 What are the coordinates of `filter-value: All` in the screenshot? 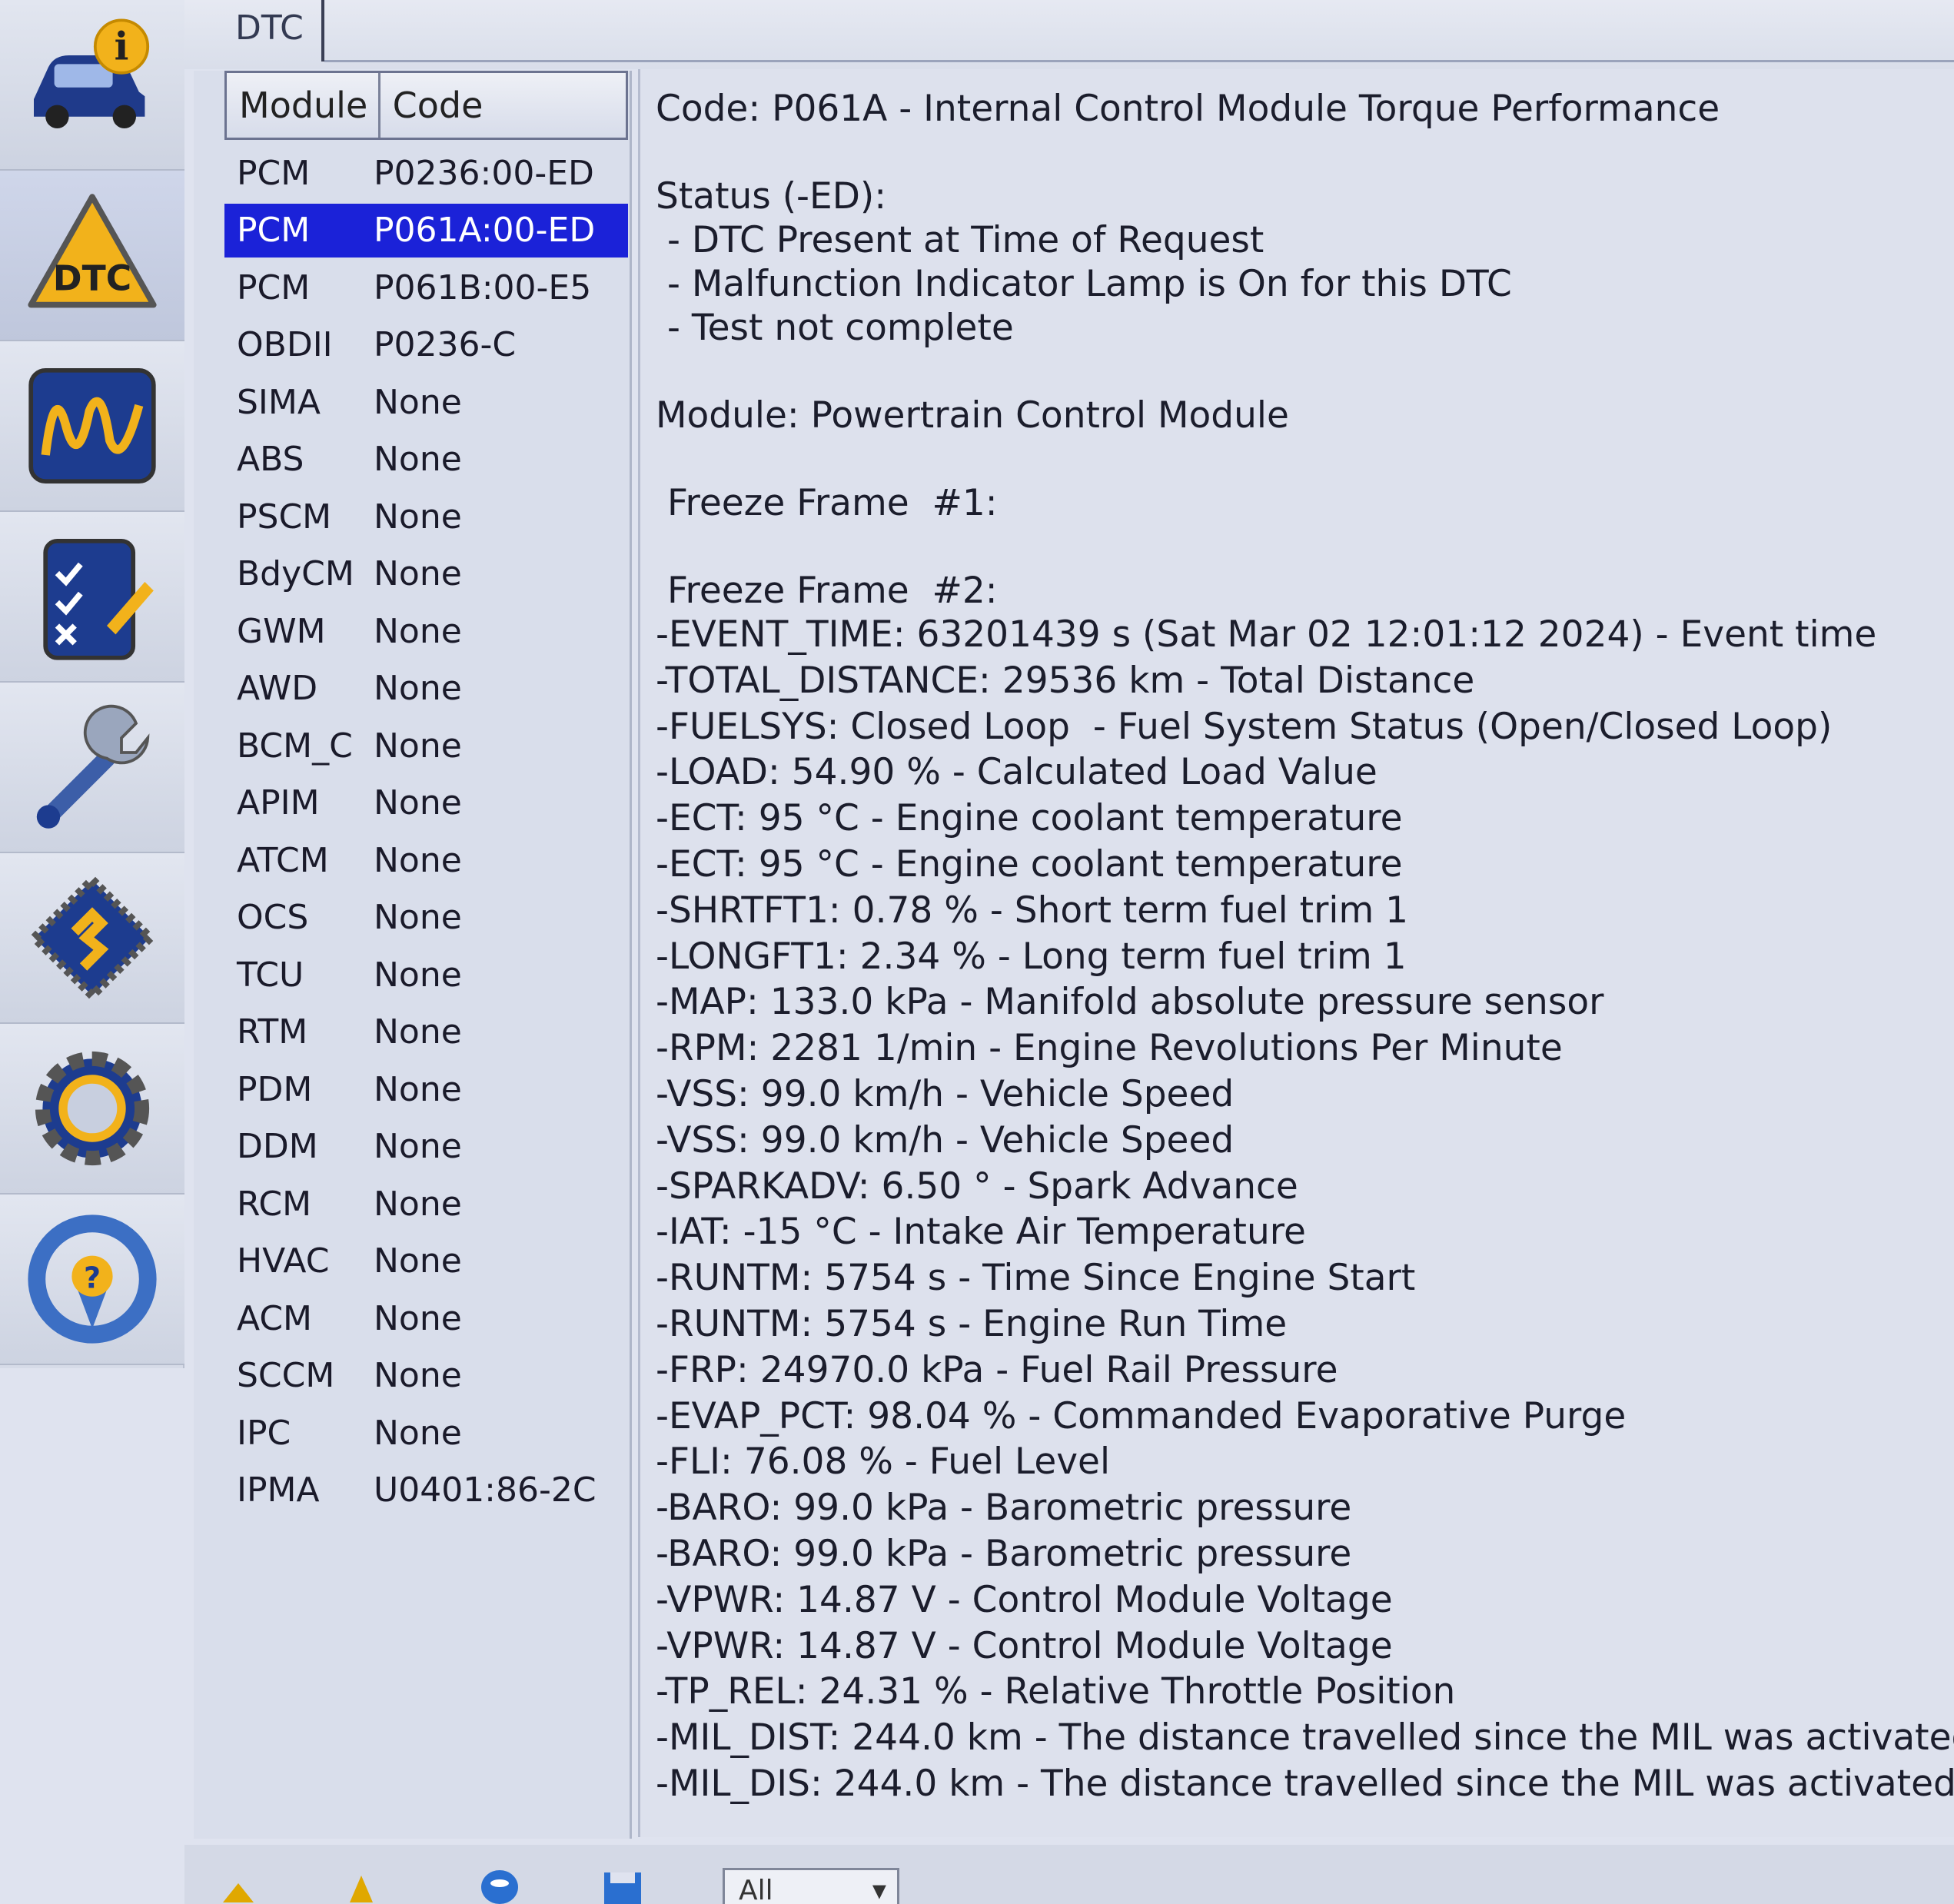 It's located at (756, 1889).